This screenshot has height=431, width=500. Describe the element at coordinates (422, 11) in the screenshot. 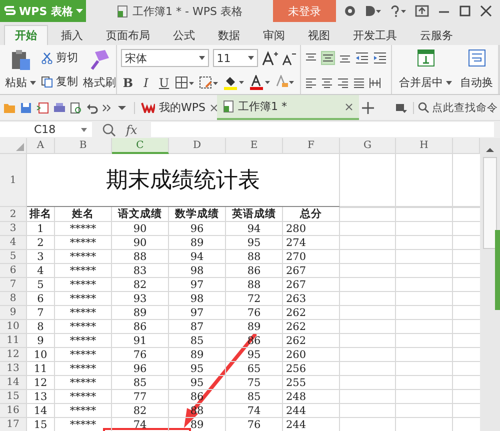

I see `upload-icon` at that location.